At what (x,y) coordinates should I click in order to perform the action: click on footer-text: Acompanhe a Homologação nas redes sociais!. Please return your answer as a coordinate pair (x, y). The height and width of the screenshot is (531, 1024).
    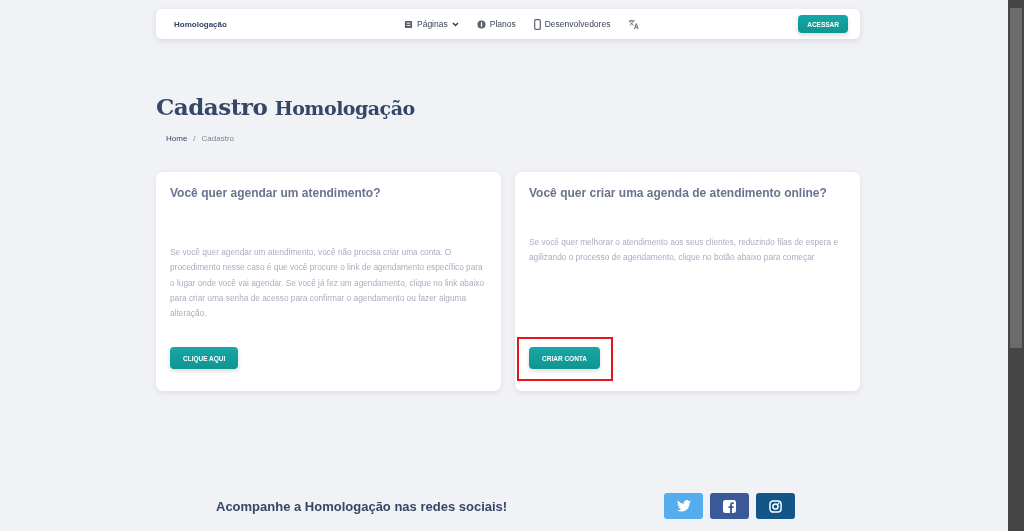
    Looking at the image, I should click on (362, 506).